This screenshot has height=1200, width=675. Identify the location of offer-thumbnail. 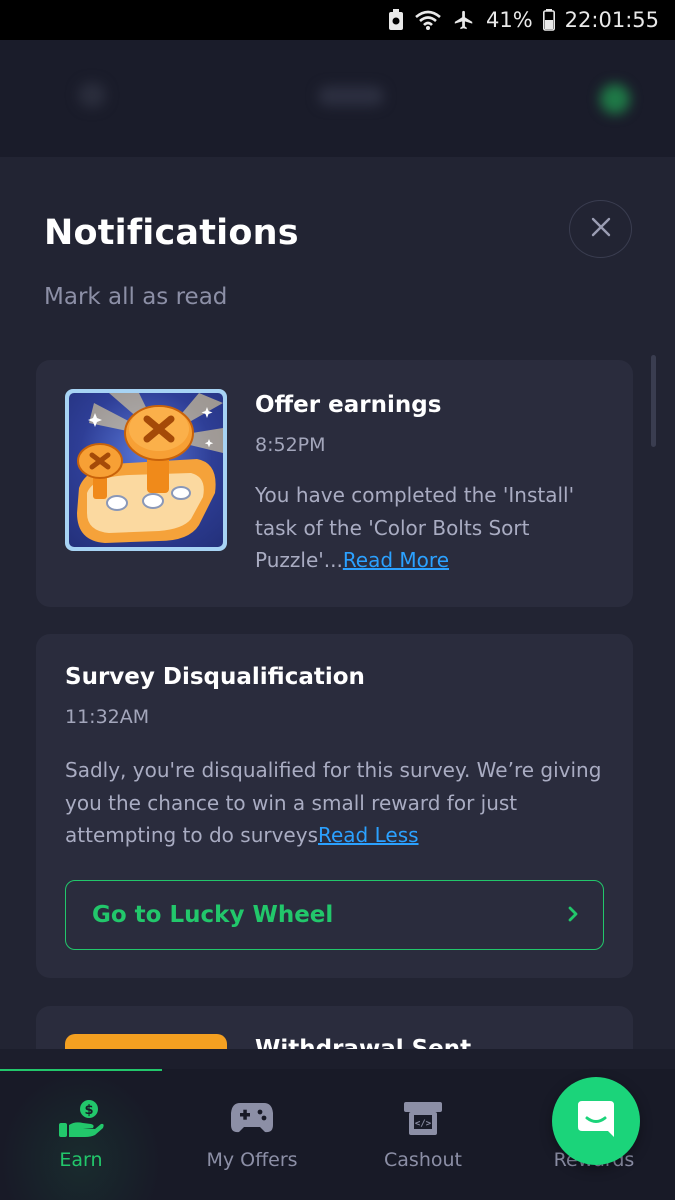
(146, 470).